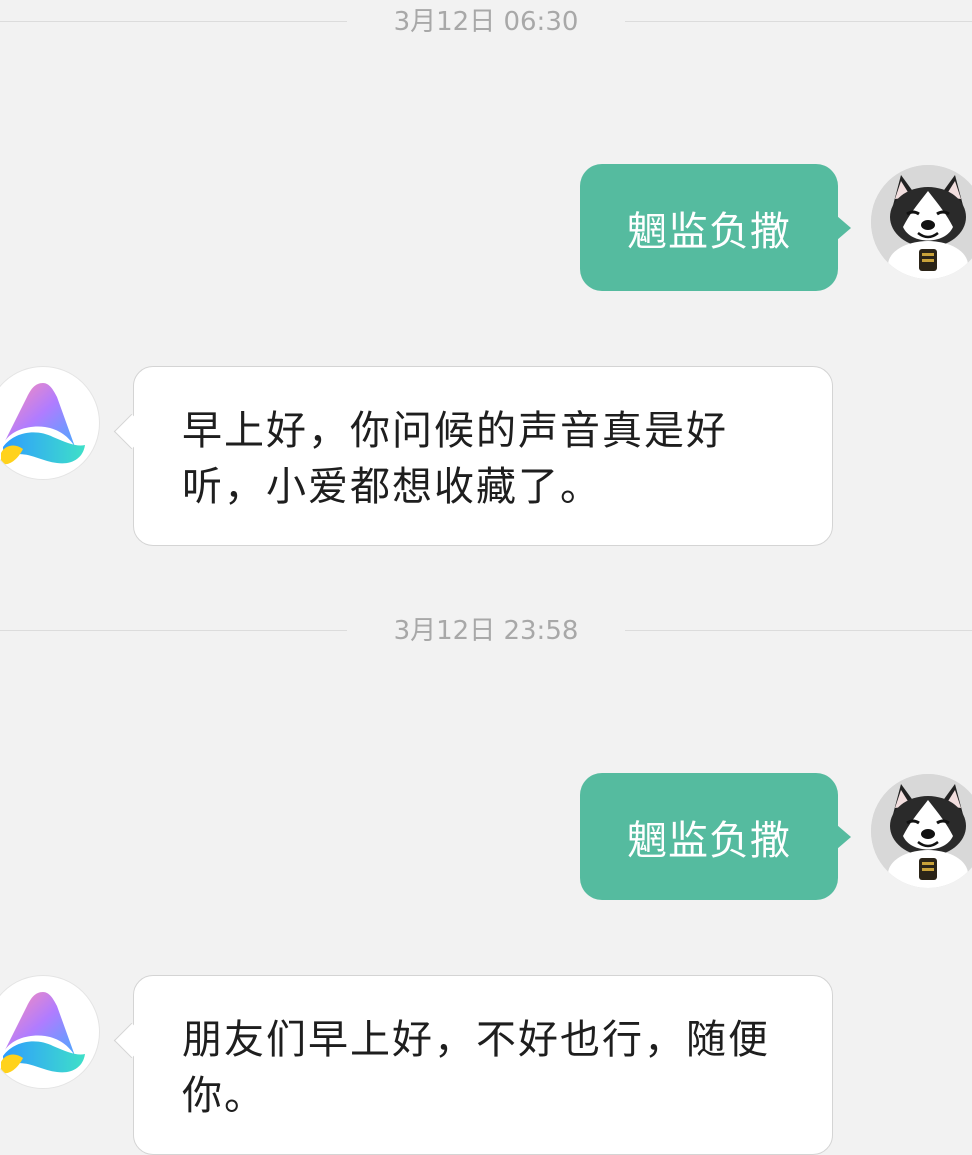 The height and width of the screenshot is (1155, 972). I want to click on bot-message-line: 早上好，你问候的声音真是好, so click(455, 431).